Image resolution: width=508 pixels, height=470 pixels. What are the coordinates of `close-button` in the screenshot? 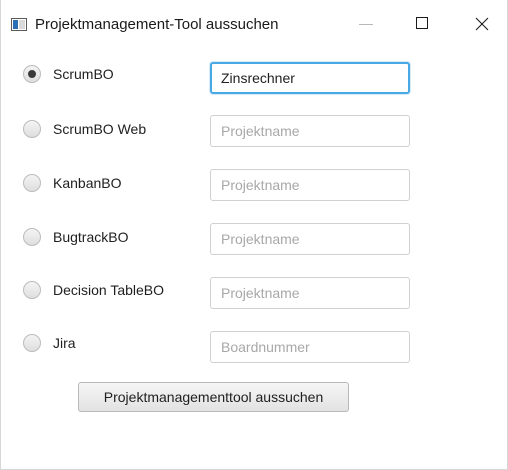 It's located at (482, 24).